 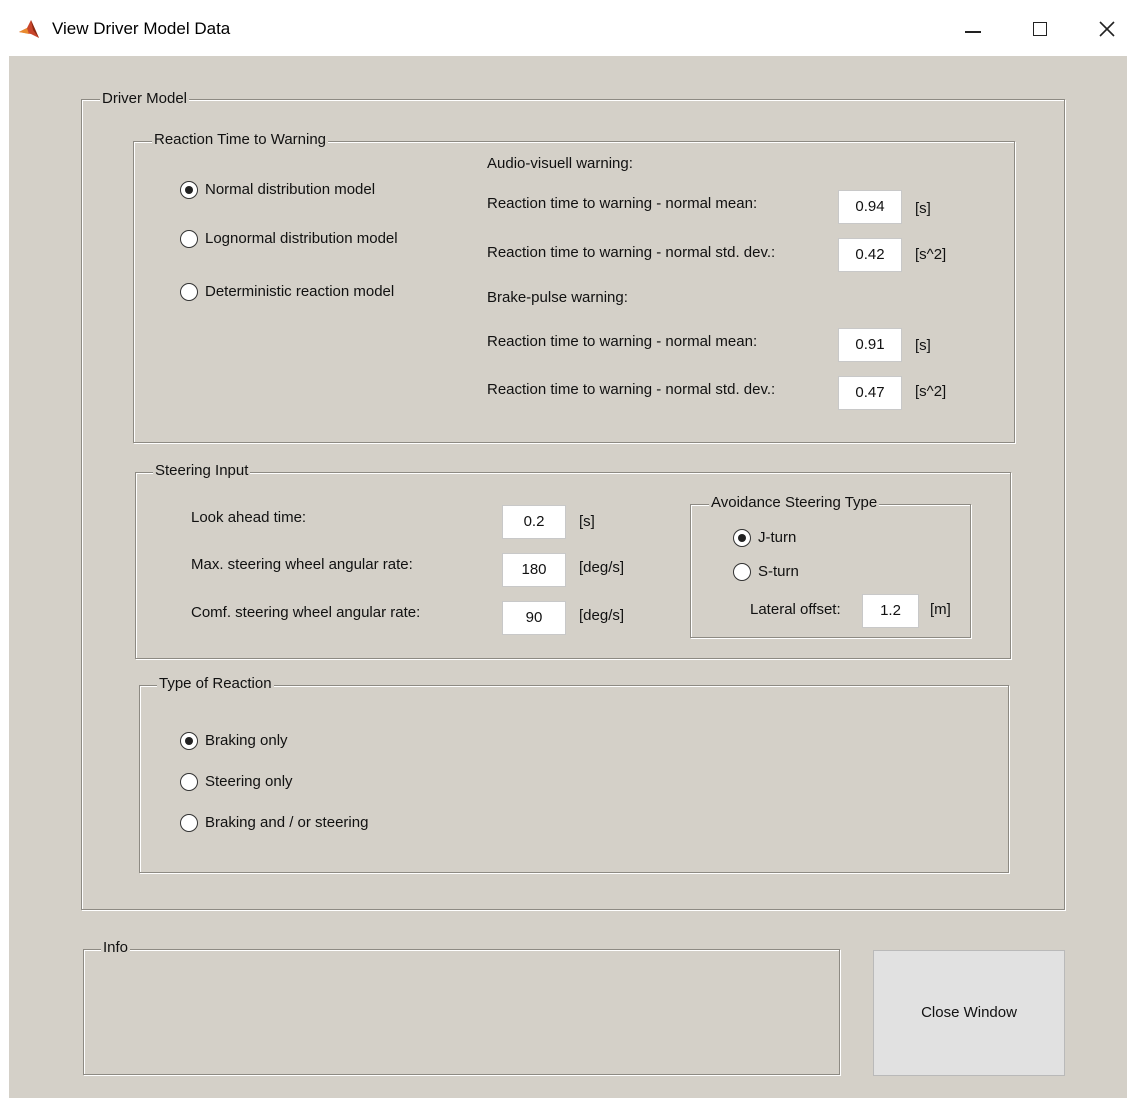 What do you see at coordinates (534, 618) in the screenshot?
I see `comf-rate-field: 90` at bounding box center [534, 618].